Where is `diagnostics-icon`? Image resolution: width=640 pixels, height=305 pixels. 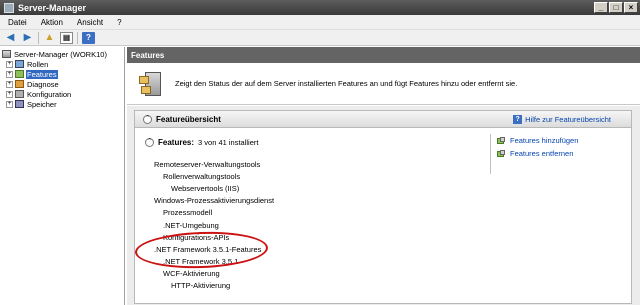
diagnostics-icon is located at coordinates (19, 84).